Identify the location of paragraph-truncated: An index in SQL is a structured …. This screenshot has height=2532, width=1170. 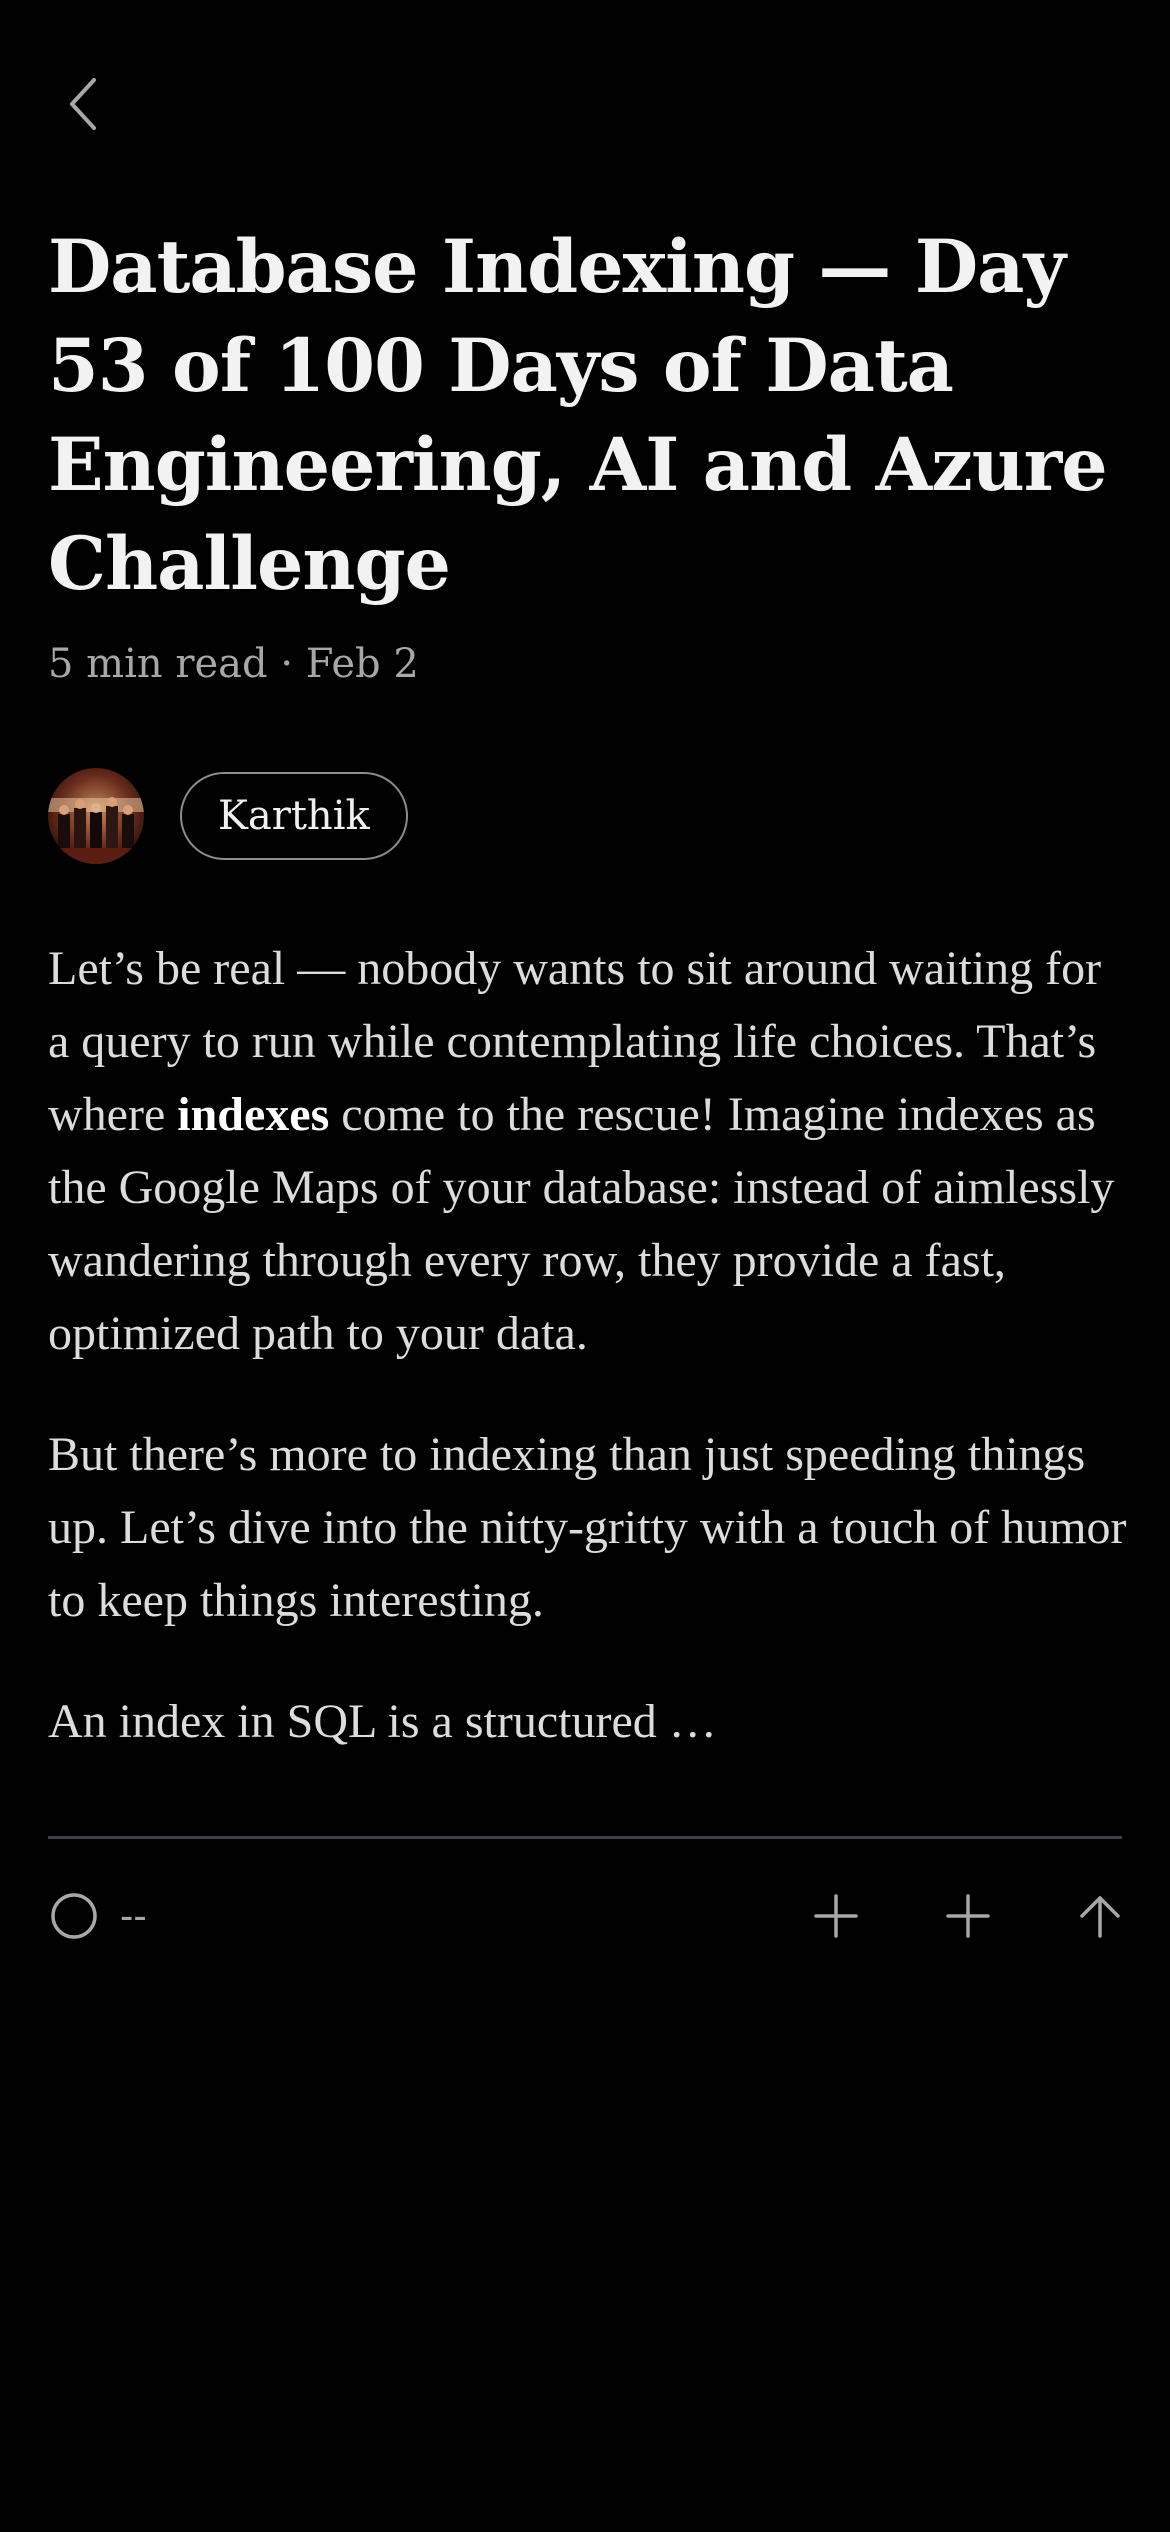
(382, 1721).